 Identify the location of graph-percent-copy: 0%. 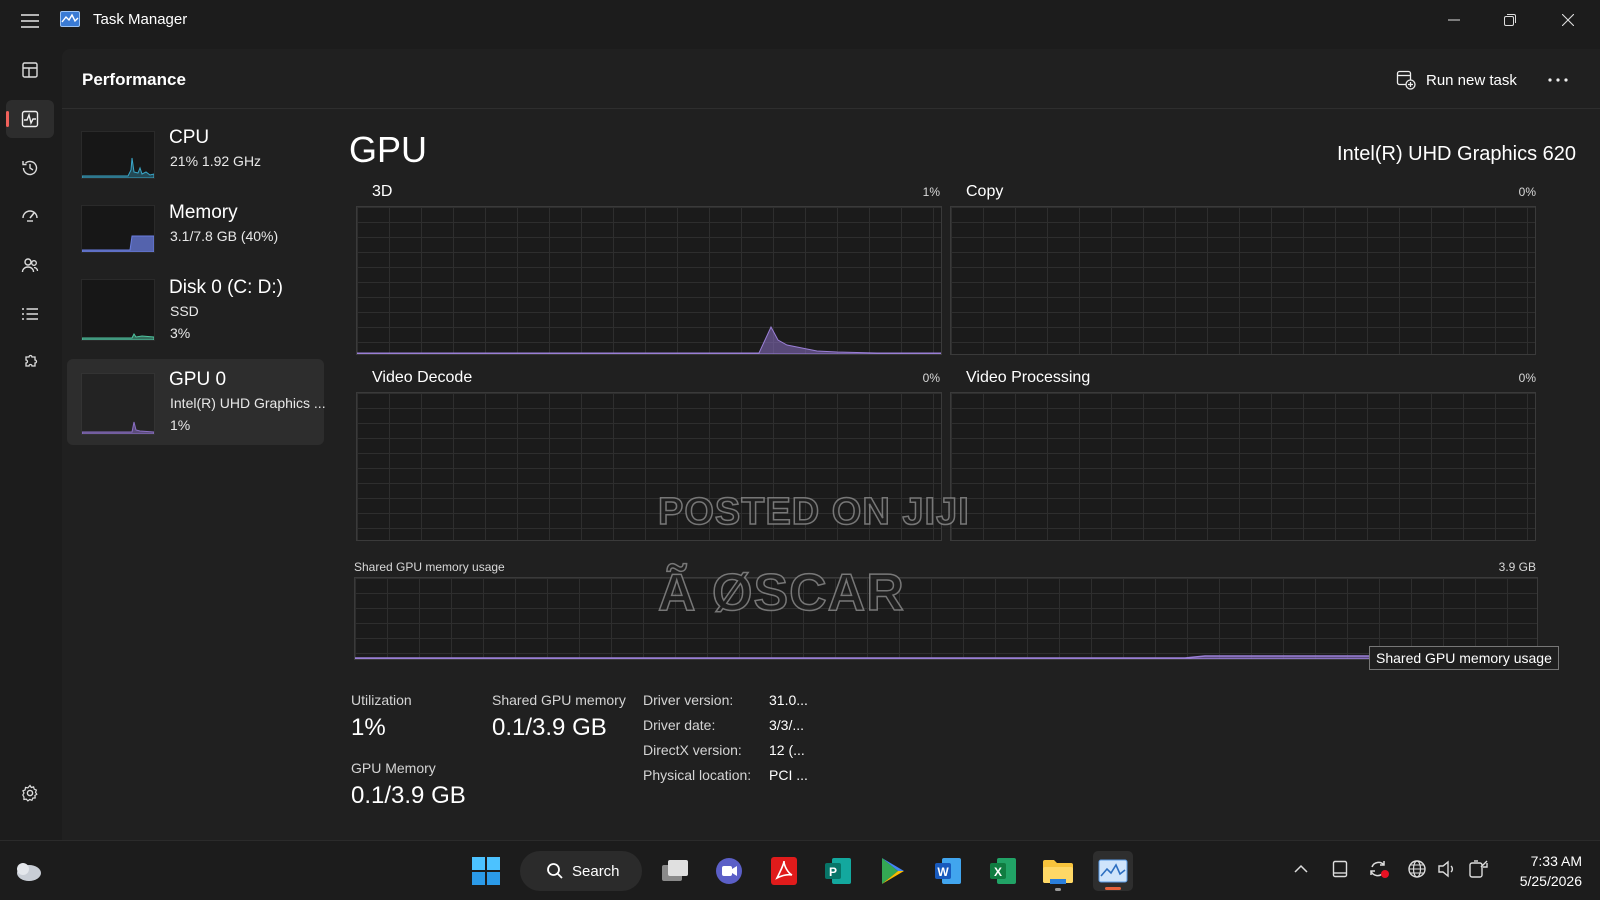
(1527, 192).